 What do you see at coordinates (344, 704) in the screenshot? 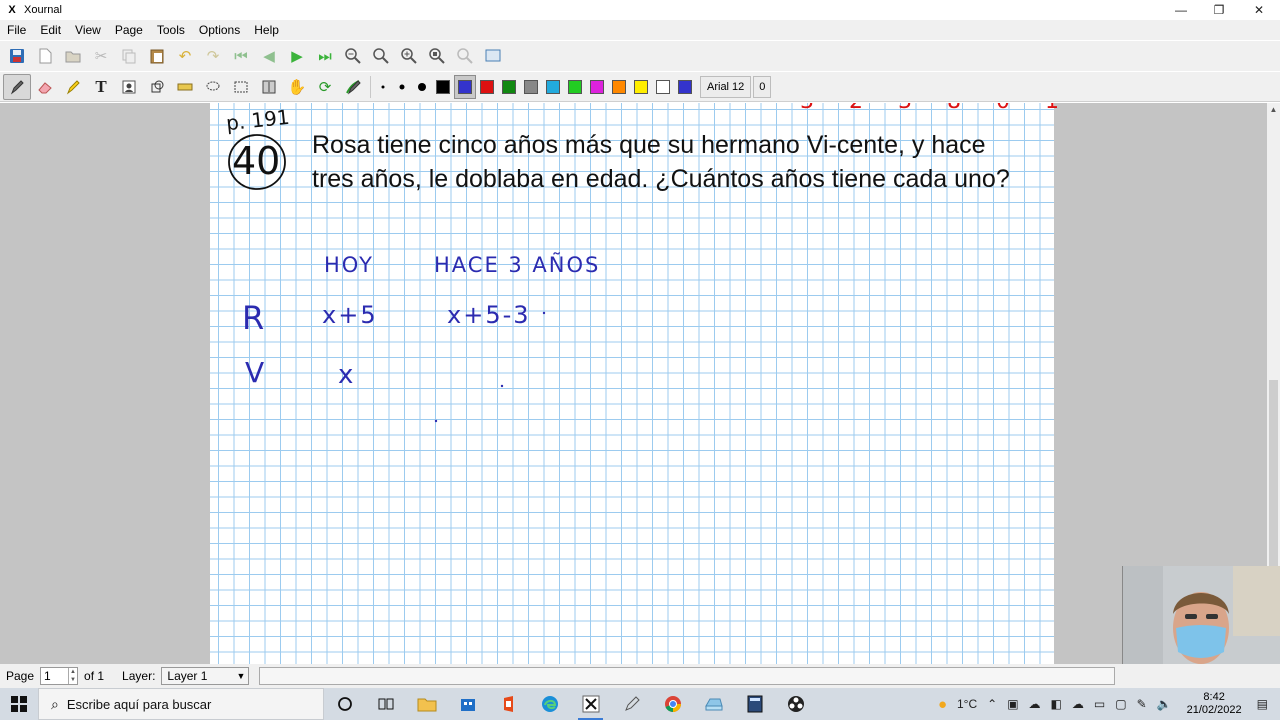
I see `cortana-icon` at bounding box center [344, 704].